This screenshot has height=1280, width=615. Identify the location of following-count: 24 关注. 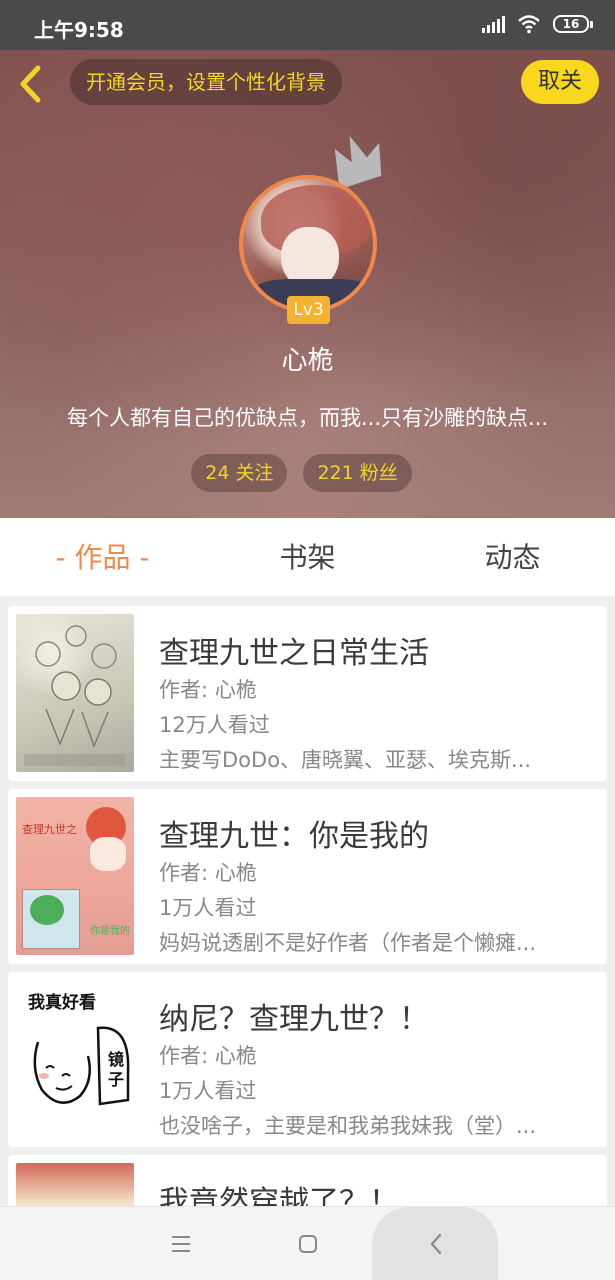
(239, 473).